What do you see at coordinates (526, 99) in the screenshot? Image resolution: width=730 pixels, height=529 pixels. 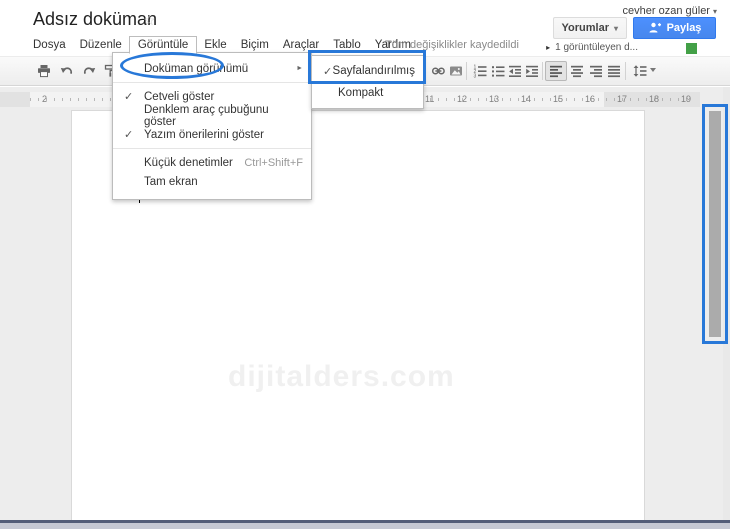 I see `ruler-number: 14` at bounding box center [526, 99].